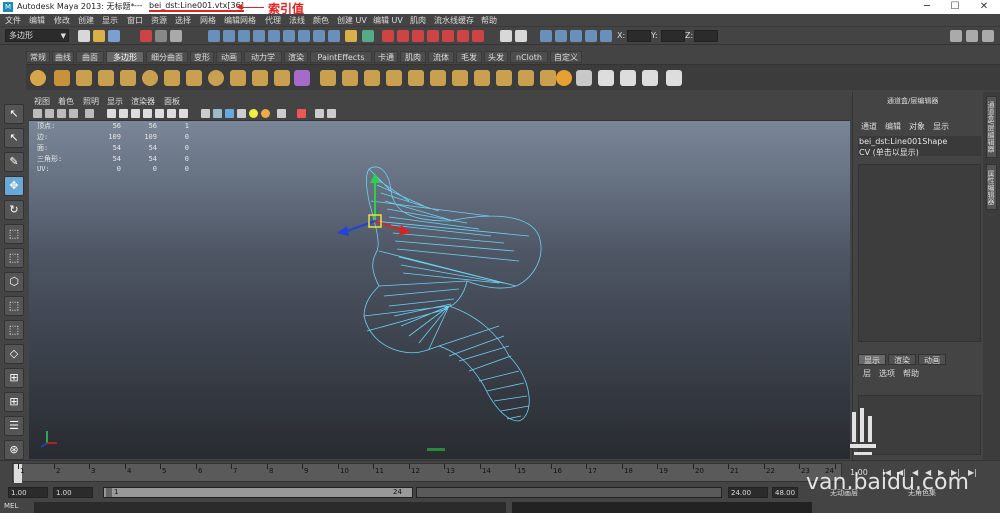  What do you see at coordinates (887, 373) in the screenshot?
I see `layer-menu-options: 选项` at bounding box center [887, 373].